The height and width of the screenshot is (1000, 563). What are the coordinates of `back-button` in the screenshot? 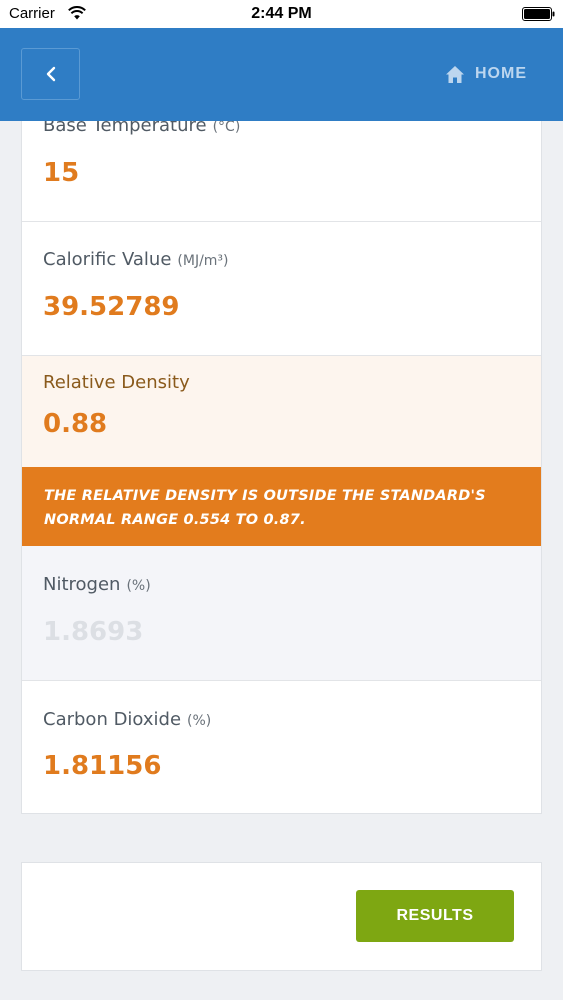 It's located at (50, 74).